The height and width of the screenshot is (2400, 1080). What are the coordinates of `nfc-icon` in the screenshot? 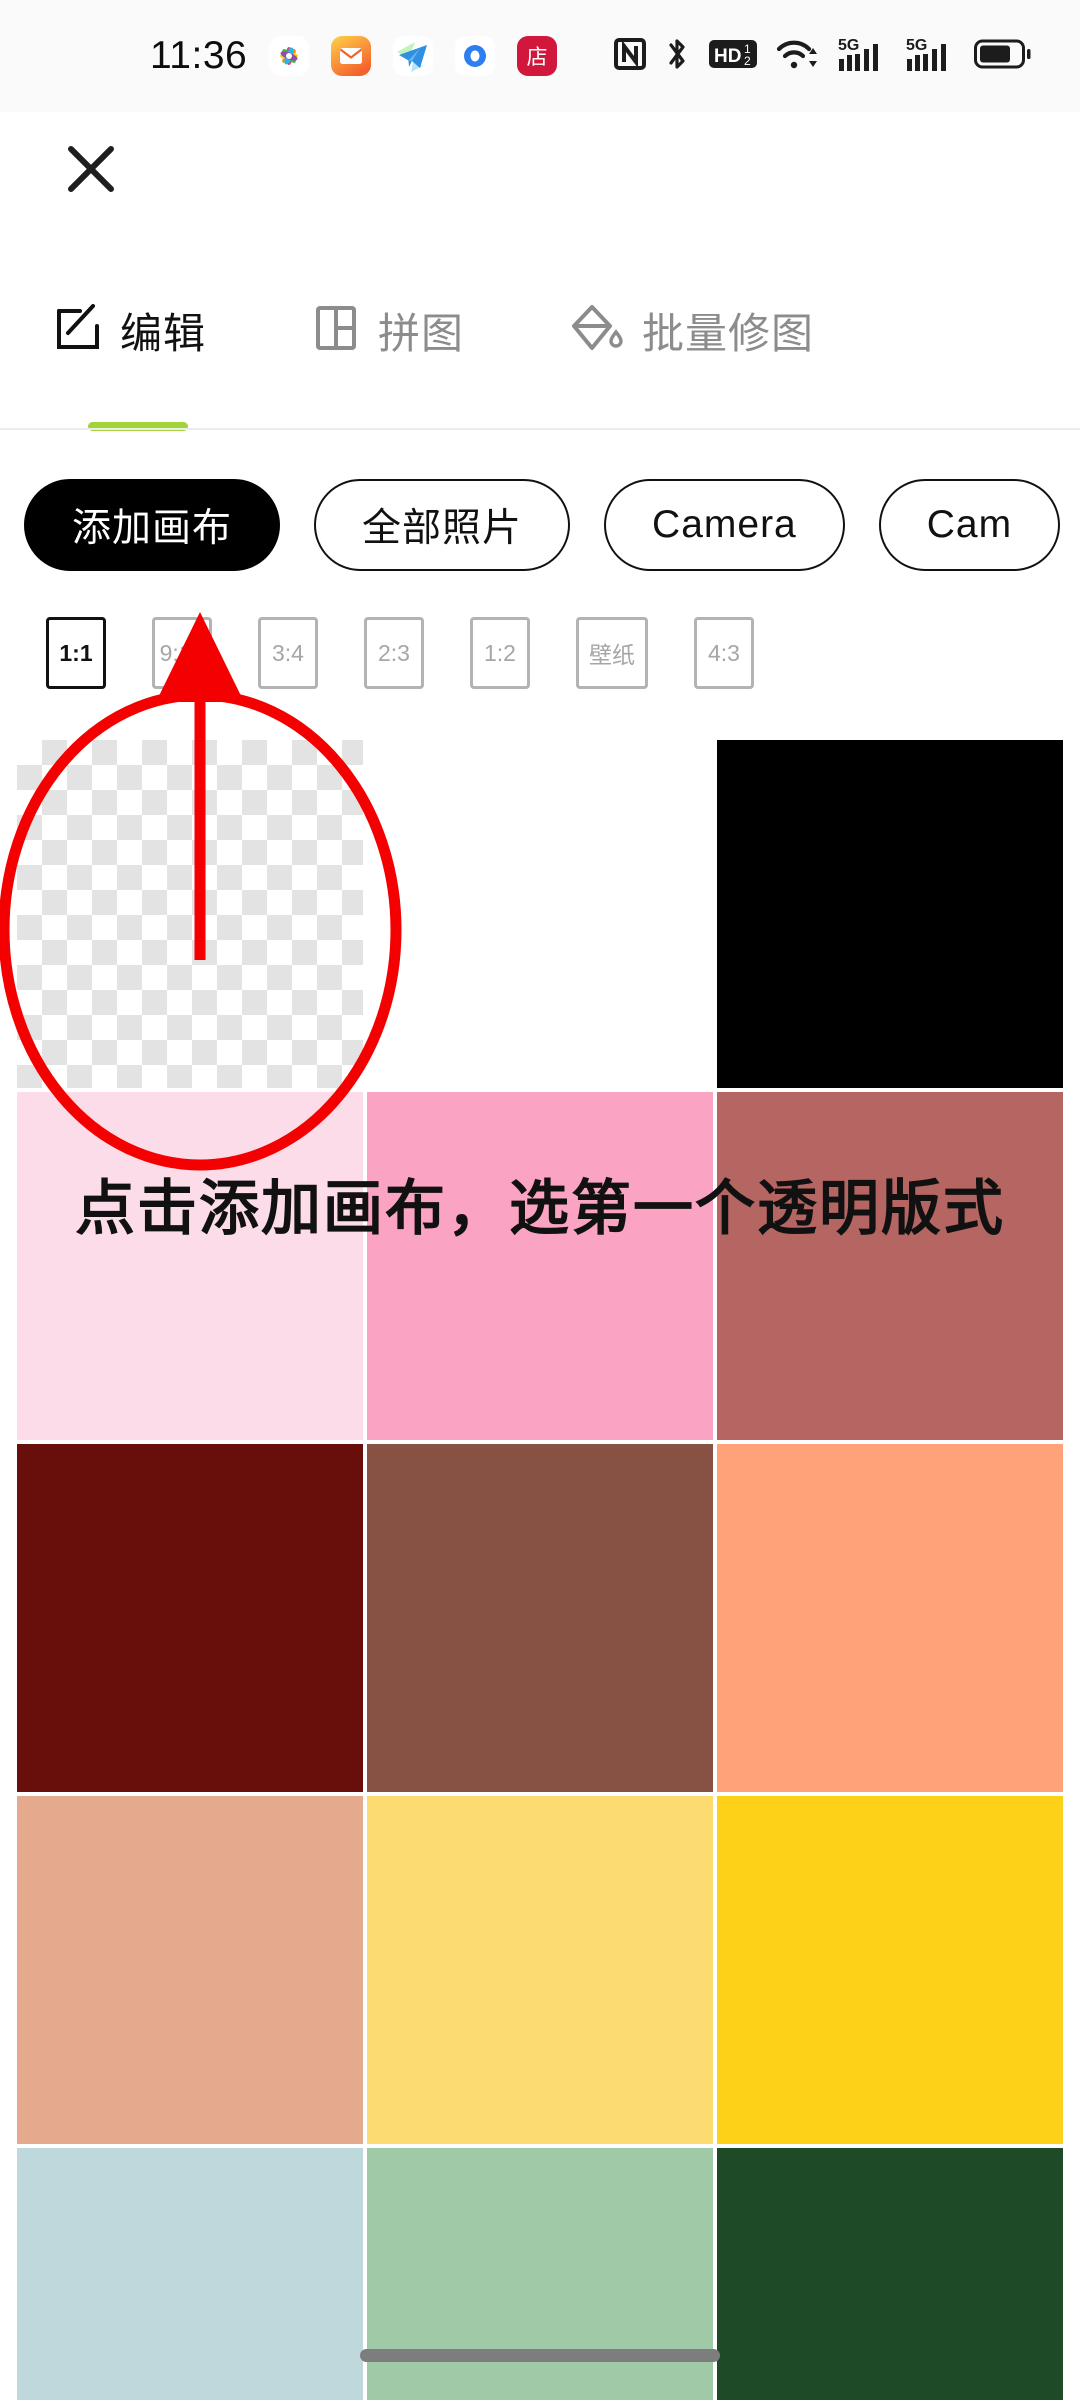 It's located at (630, 56).